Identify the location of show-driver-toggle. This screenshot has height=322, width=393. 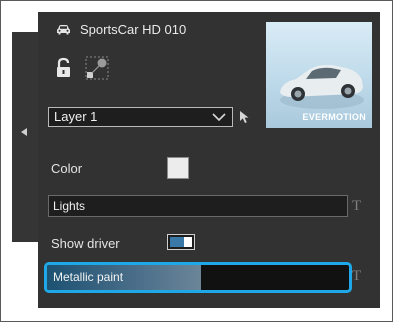
(181, 242).